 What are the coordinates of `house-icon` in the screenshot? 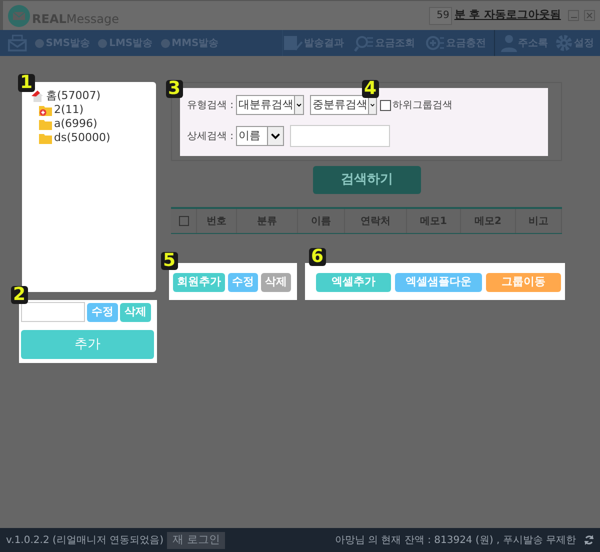 It's located at (37, 96).